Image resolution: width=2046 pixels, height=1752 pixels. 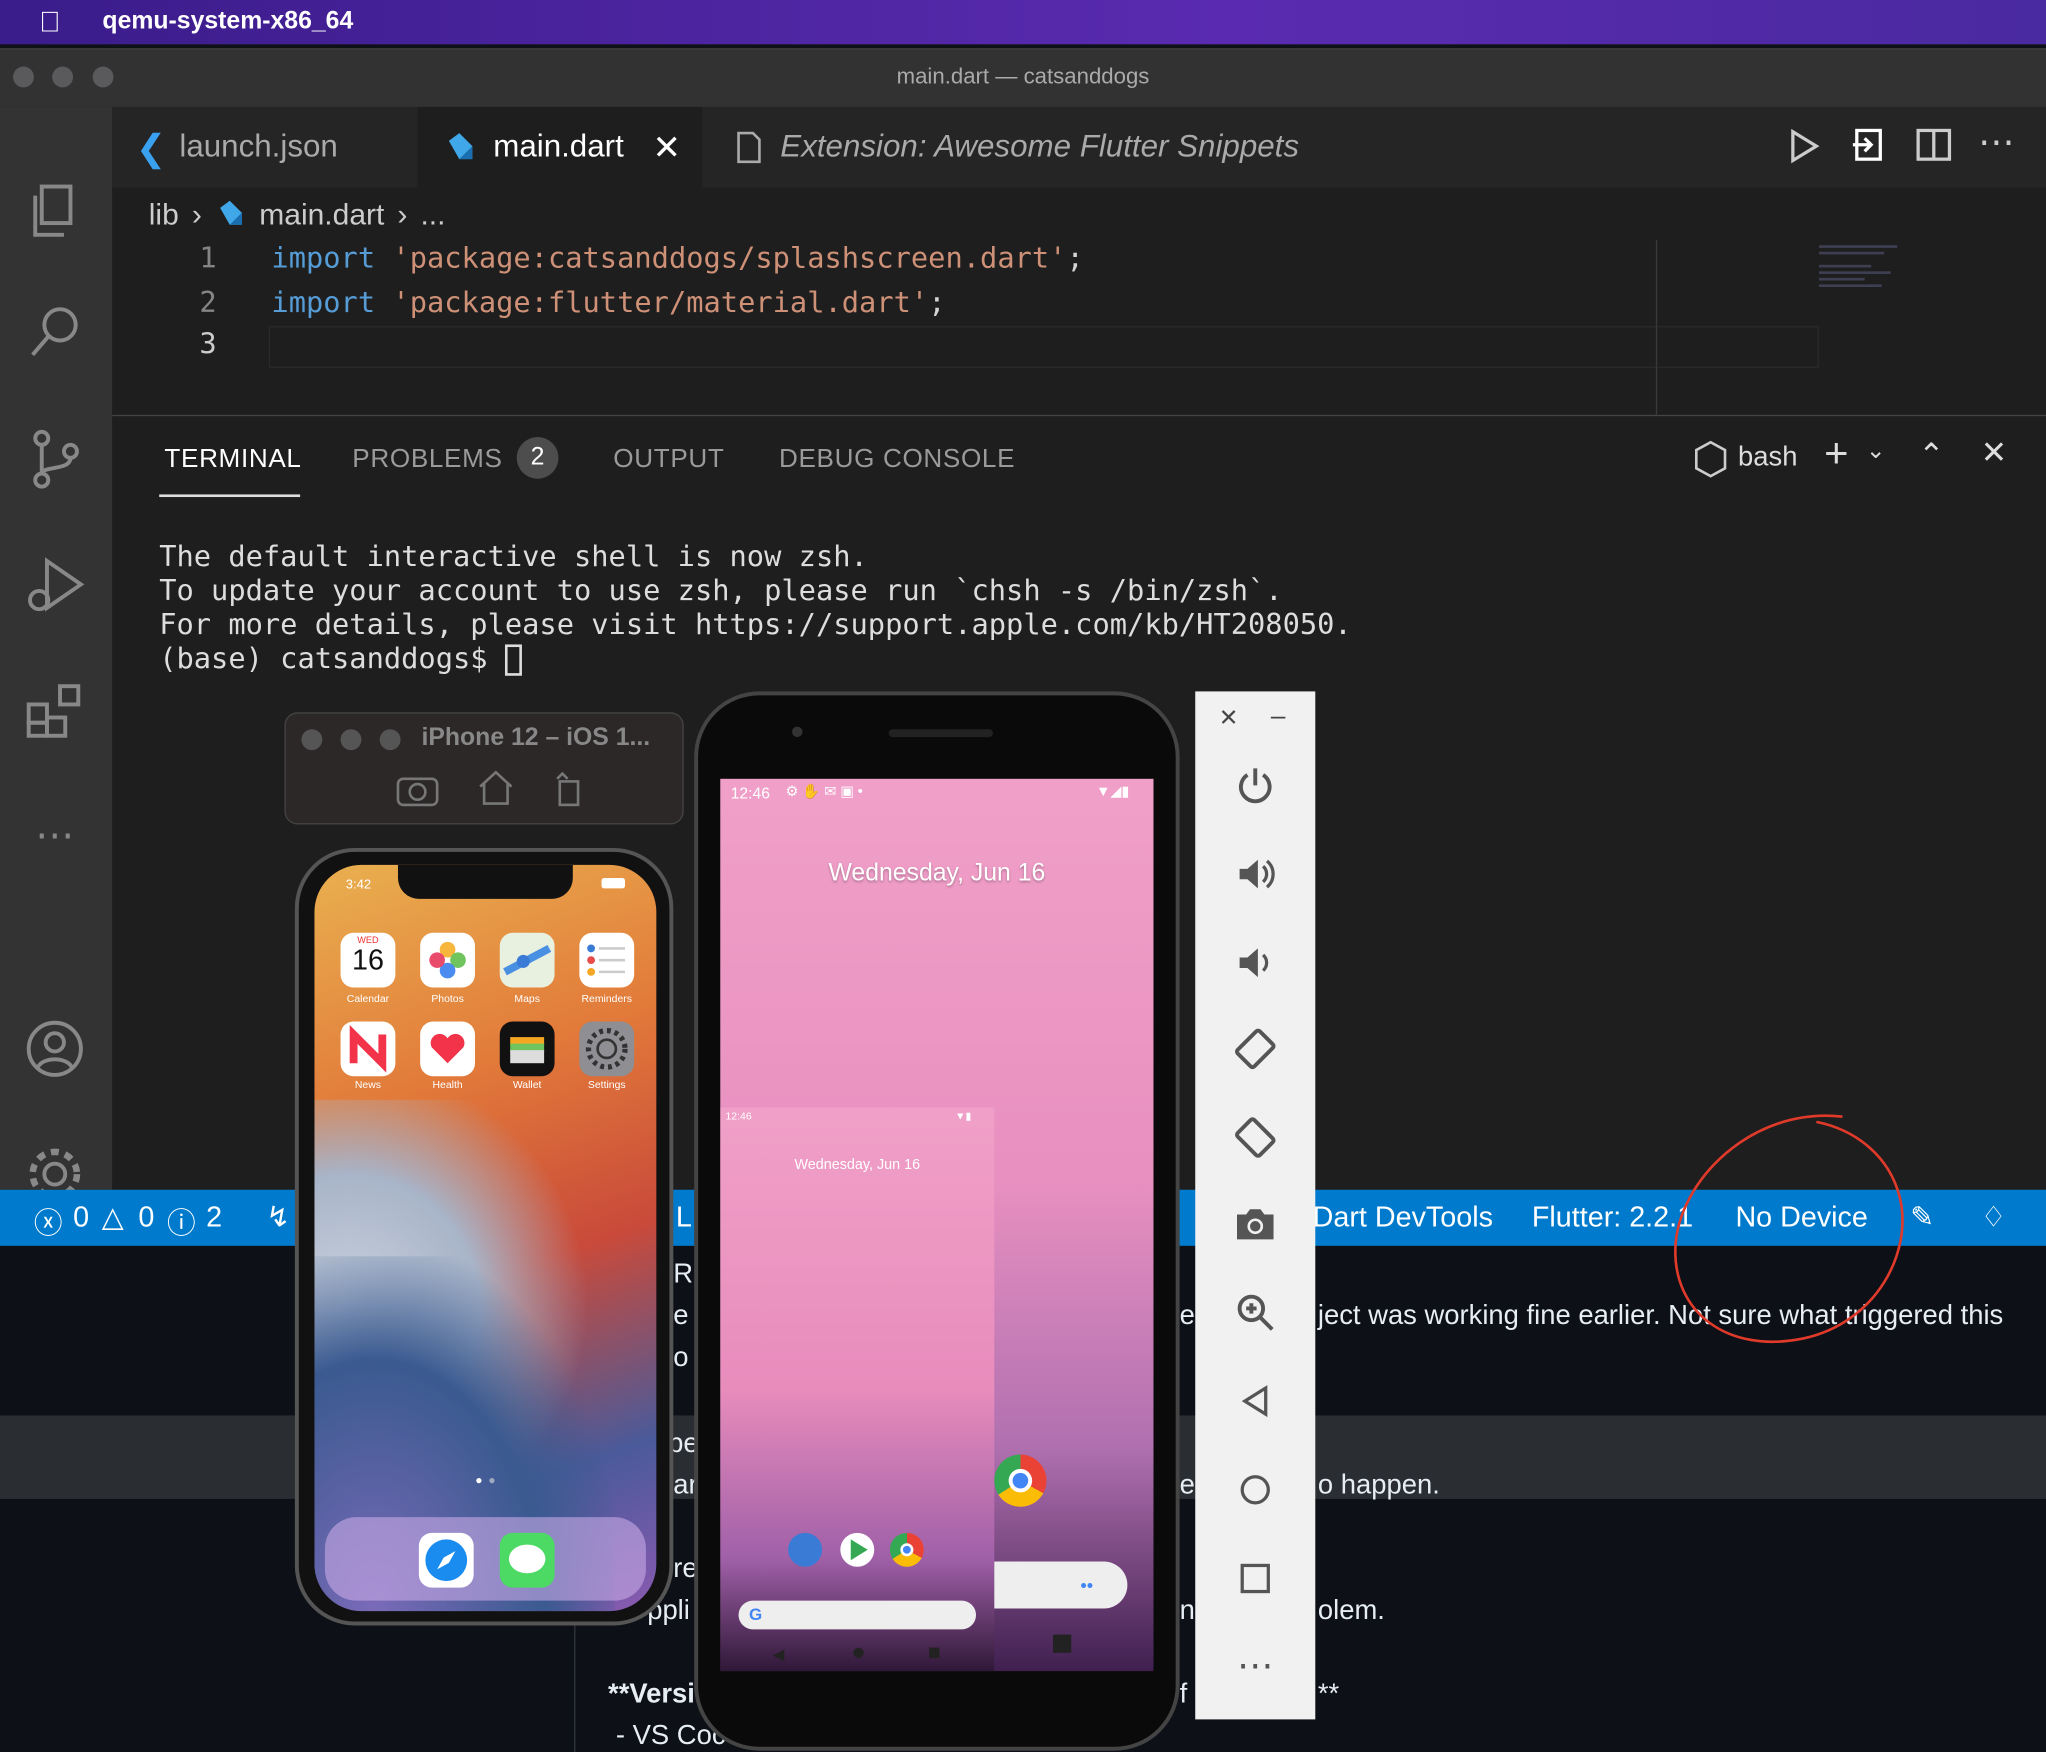 What do you see at coordinates (684, 1217) in the screenshot?
I see `status-partial-item: L` at bounding box center [684, 1217].